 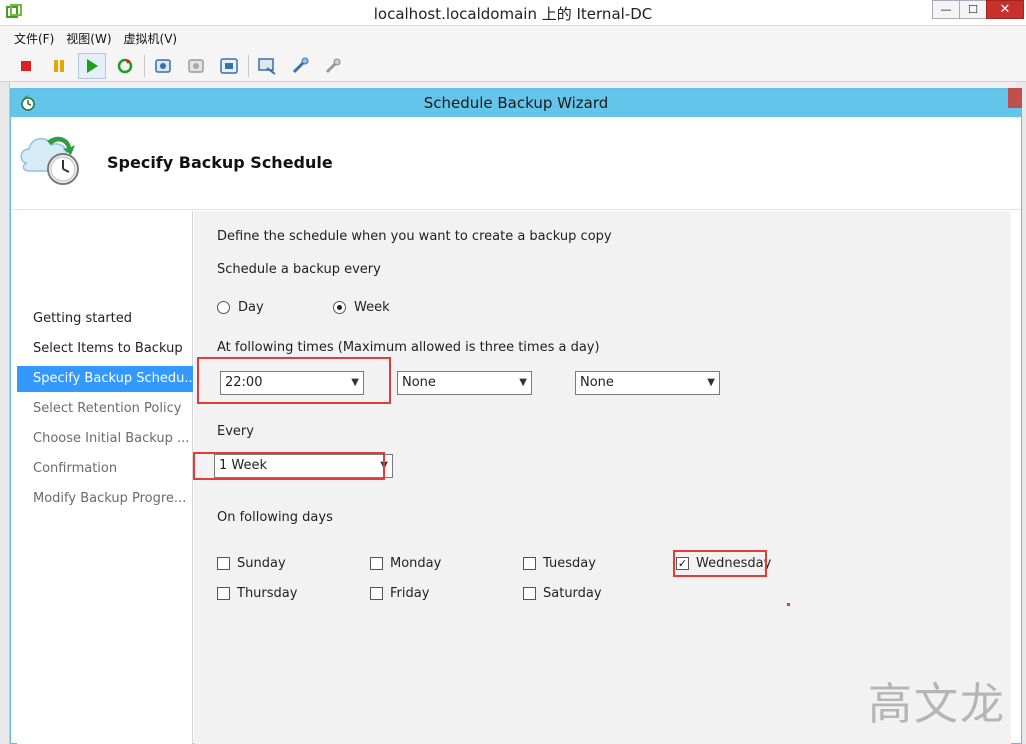 I want to click on host-window-title: localhost.localdomain 上的 Iternal-DC, so click(x=513, y=14).